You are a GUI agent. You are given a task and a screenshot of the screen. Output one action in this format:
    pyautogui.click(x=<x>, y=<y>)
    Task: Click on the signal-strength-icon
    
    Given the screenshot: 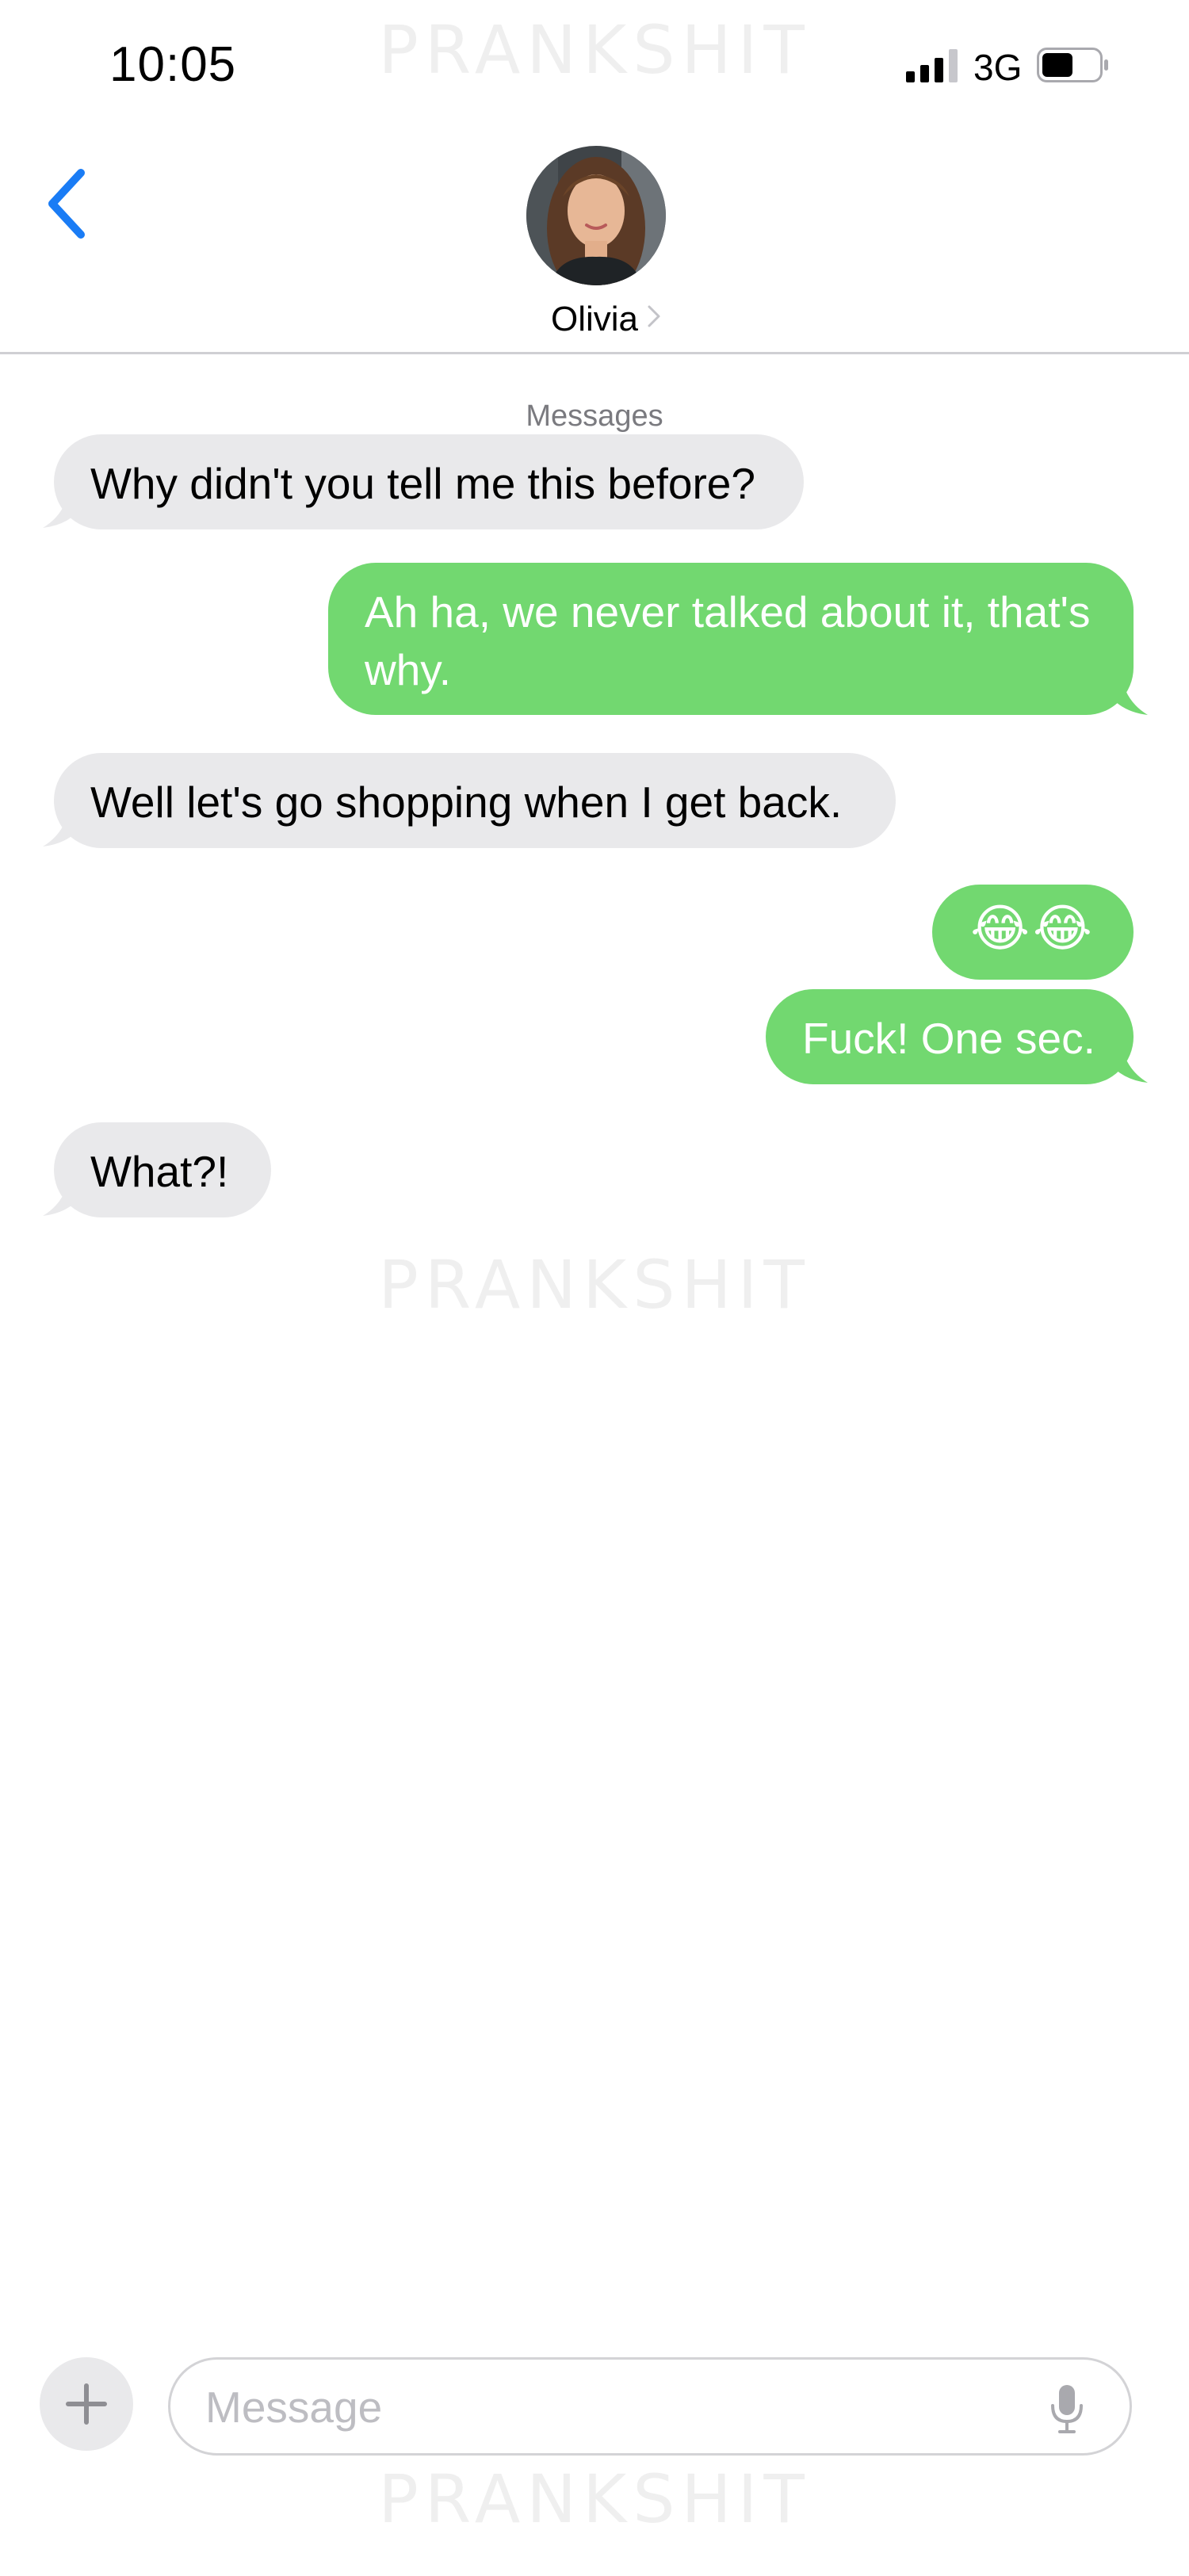 What is the action you would take?
    pyautogui.click(x=932, y=65)
    